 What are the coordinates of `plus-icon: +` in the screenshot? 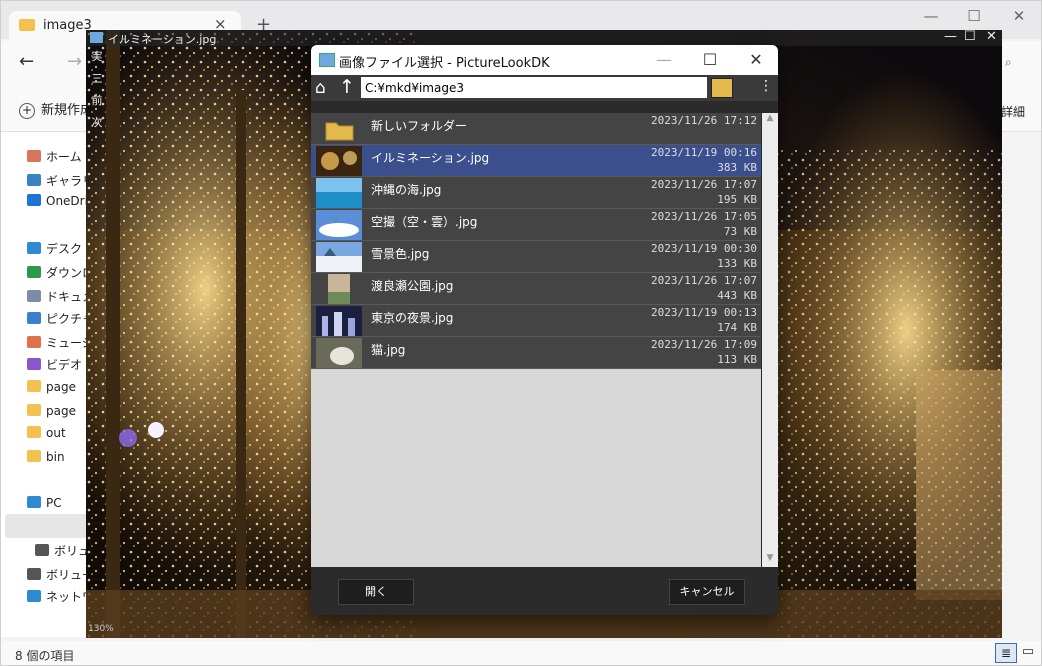 It's located at (27, 111).